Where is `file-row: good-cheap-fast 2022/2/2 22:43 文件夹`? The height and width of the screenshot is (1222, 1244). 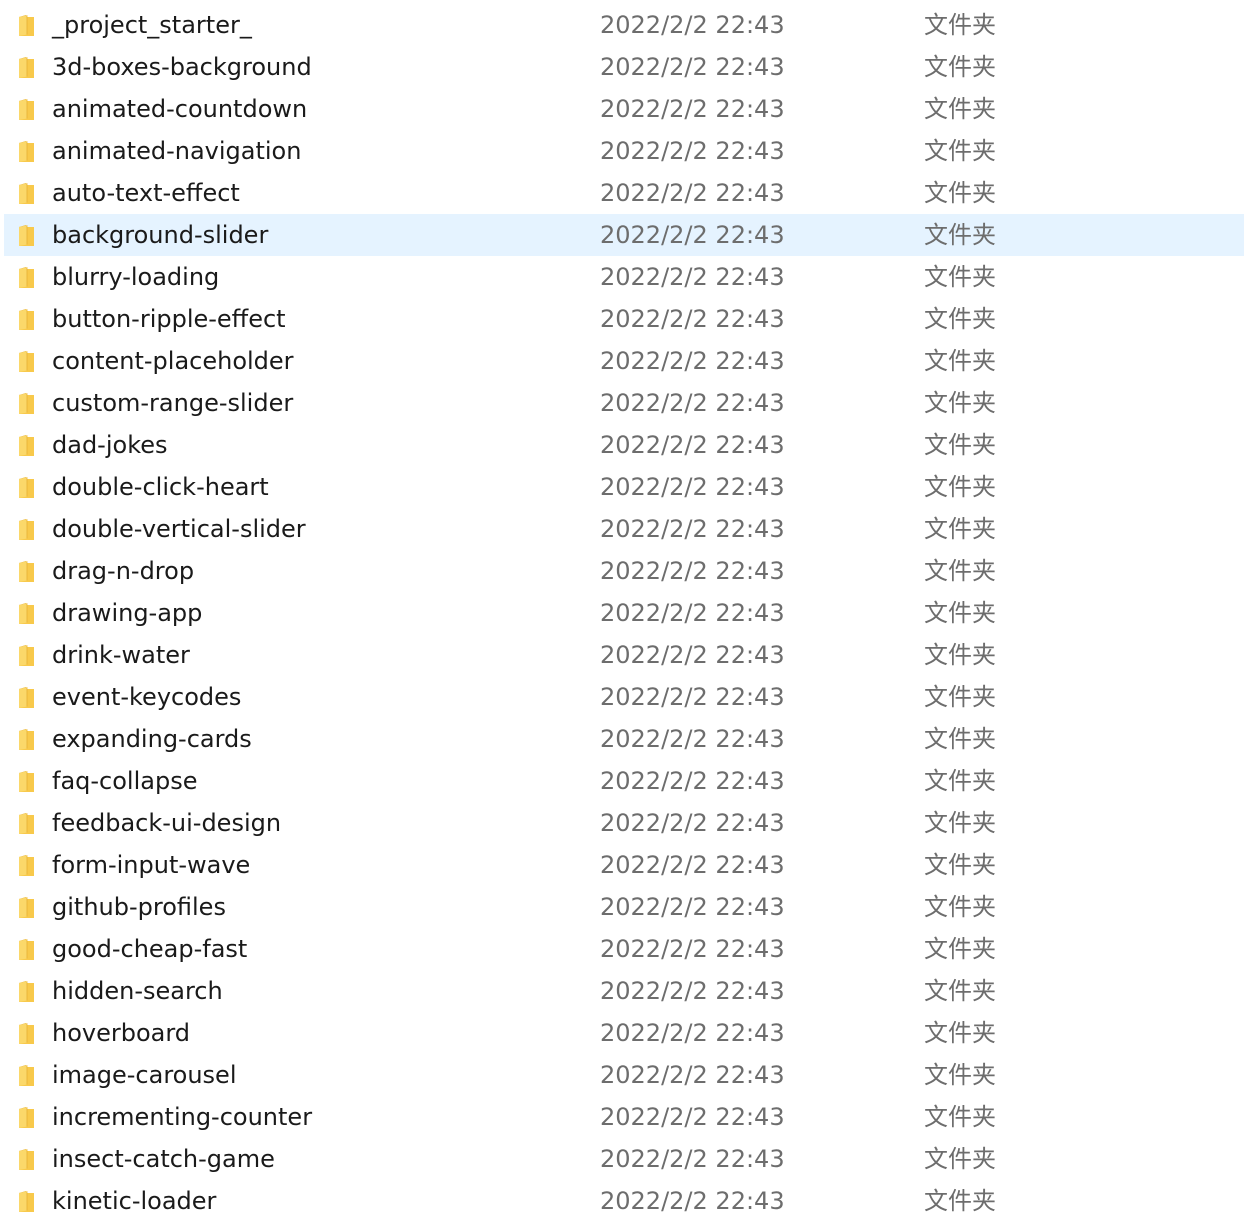
file-row: good-cheap-fast 2022/2/2 22:43 文件夹 is located at coordinates (622, 949).